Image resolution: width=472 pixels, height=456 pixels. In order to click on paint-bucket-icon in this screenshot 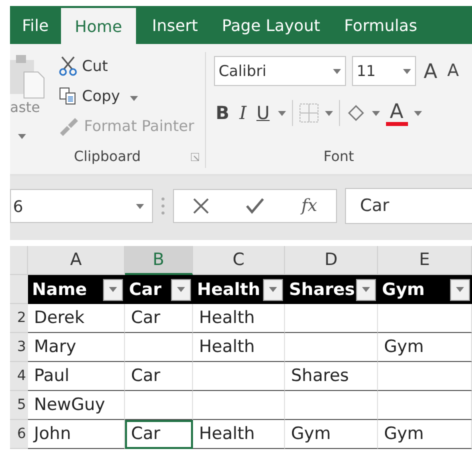, I will do `click(356, 113)`.